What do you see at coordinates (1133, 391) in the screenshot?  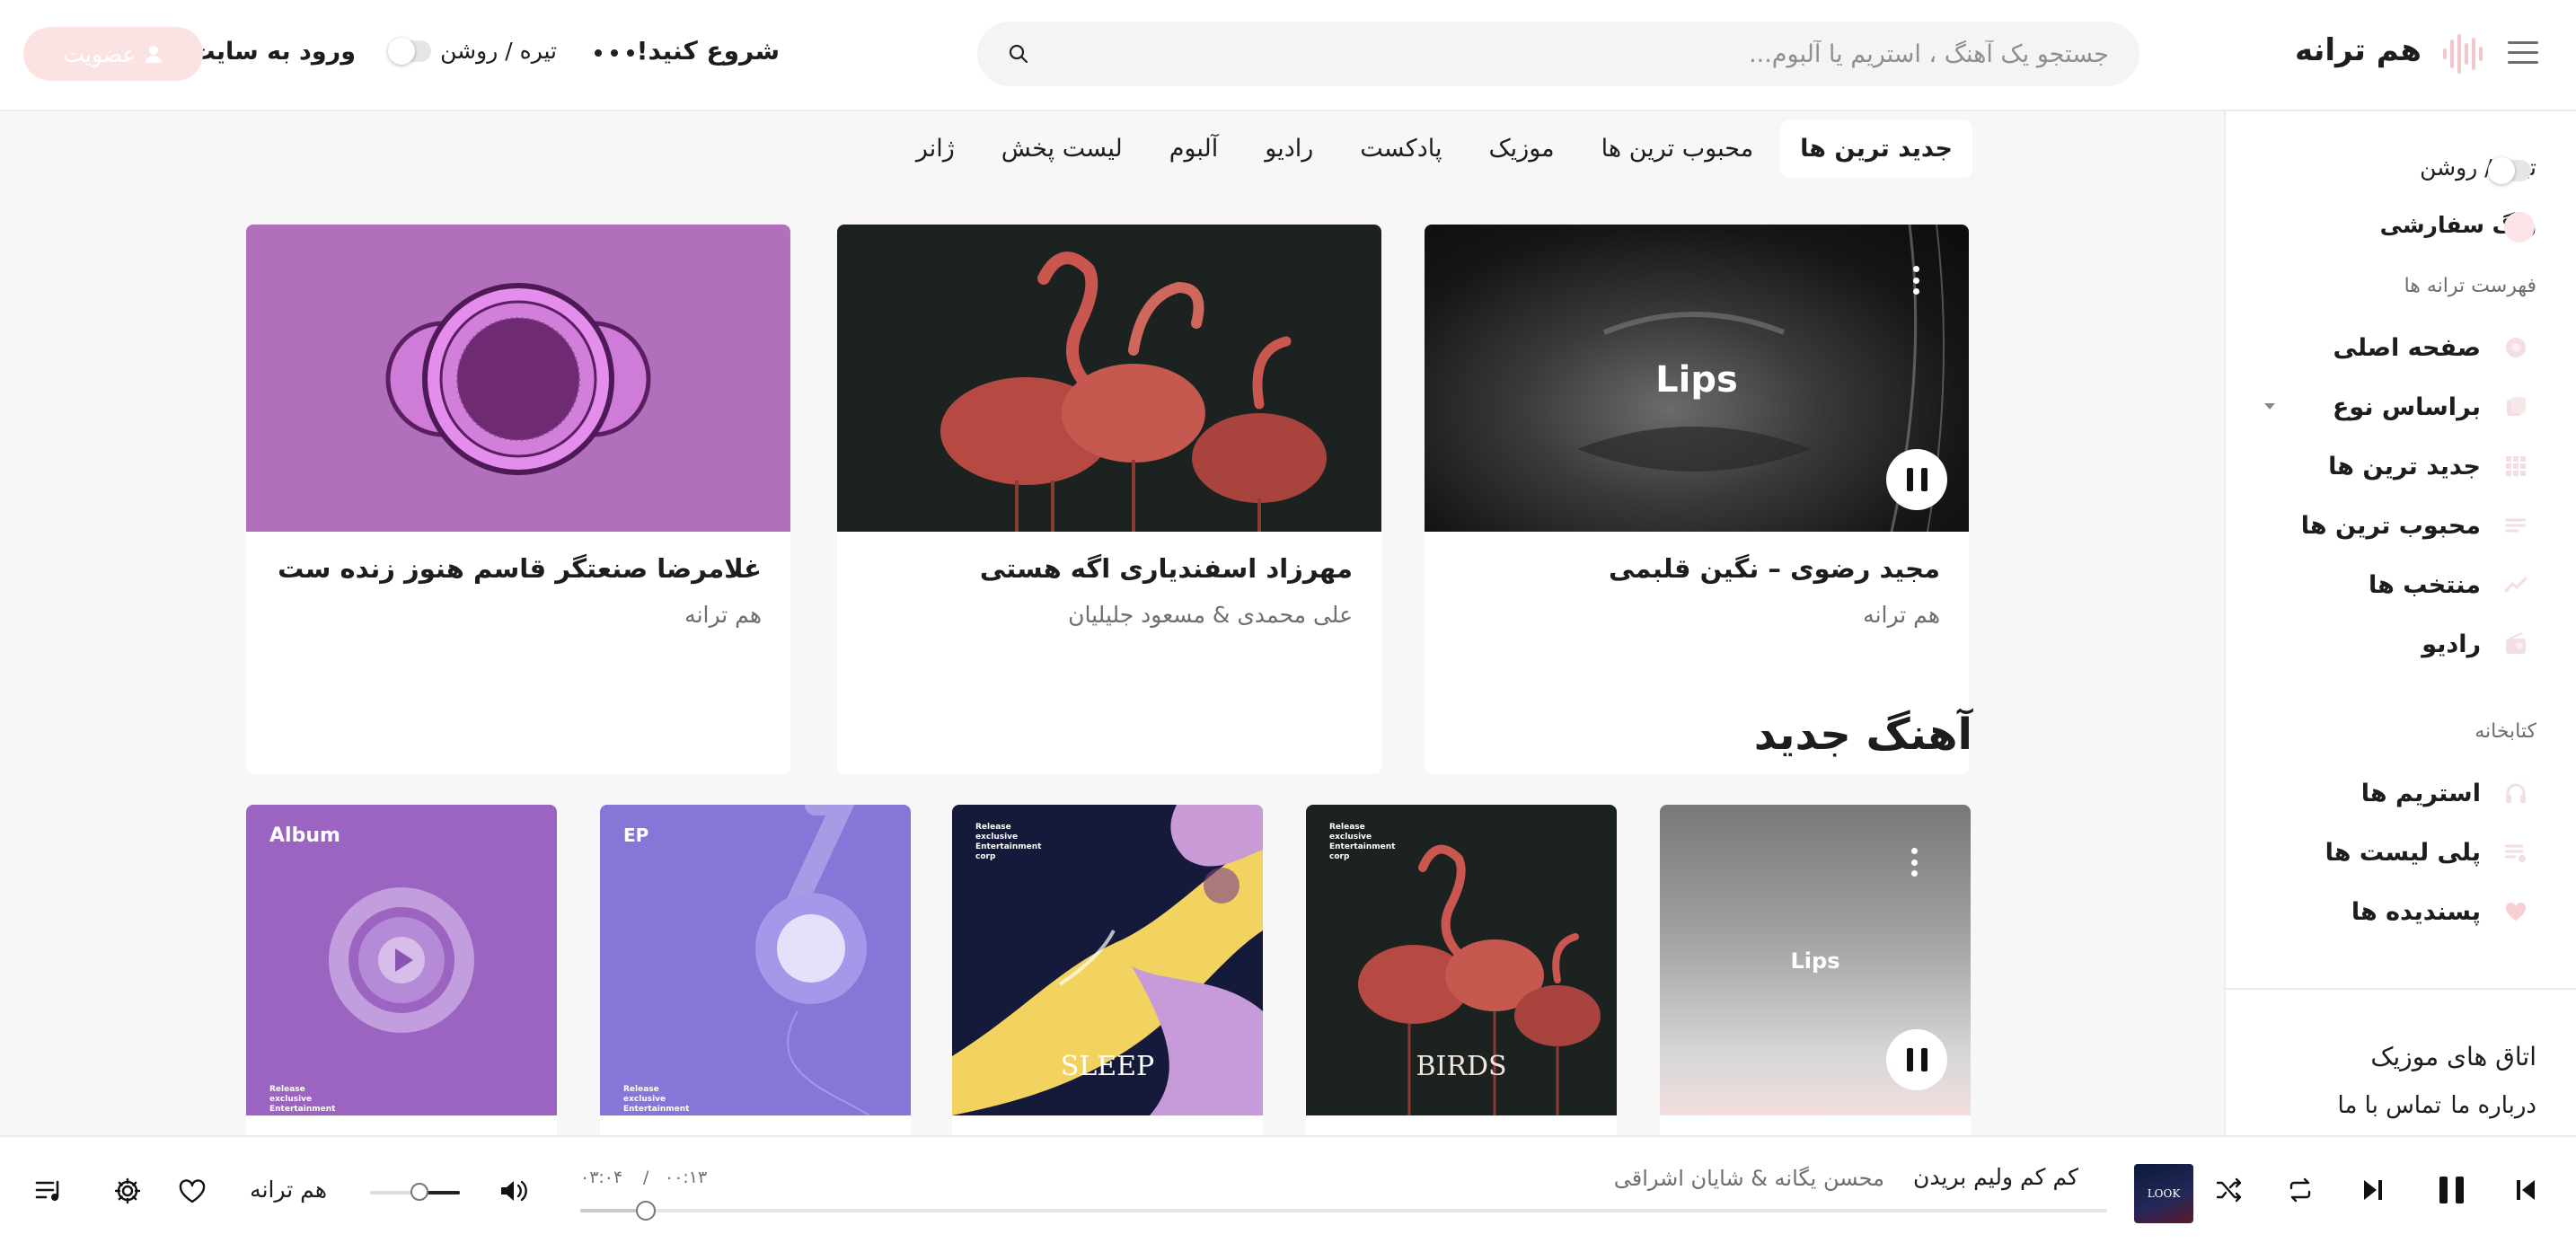 I see `flamingo-image` at bounding box center [1133, 391].